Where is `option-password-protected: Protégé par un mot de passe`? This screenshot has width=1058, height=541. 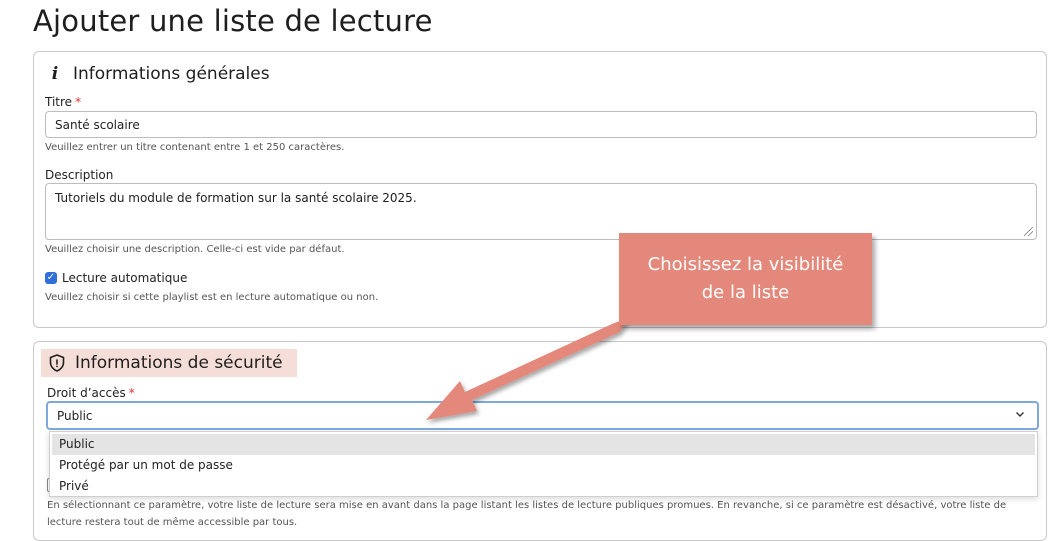 option-password-protected: Protégé par un mot de passe is located at coordinates (543, 465).